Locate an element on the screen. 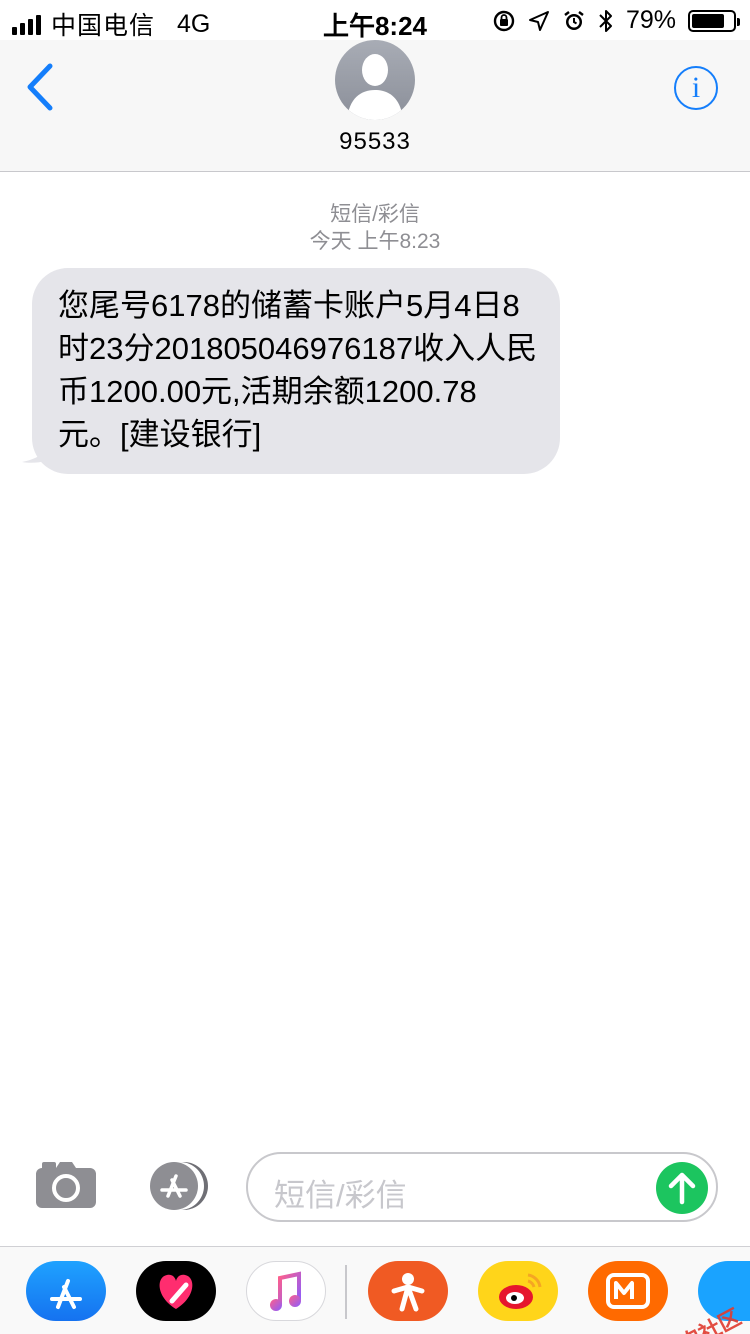 The width and height of the screenshot is (750, 1334). battery-icon is located at coordinates (714, 20).